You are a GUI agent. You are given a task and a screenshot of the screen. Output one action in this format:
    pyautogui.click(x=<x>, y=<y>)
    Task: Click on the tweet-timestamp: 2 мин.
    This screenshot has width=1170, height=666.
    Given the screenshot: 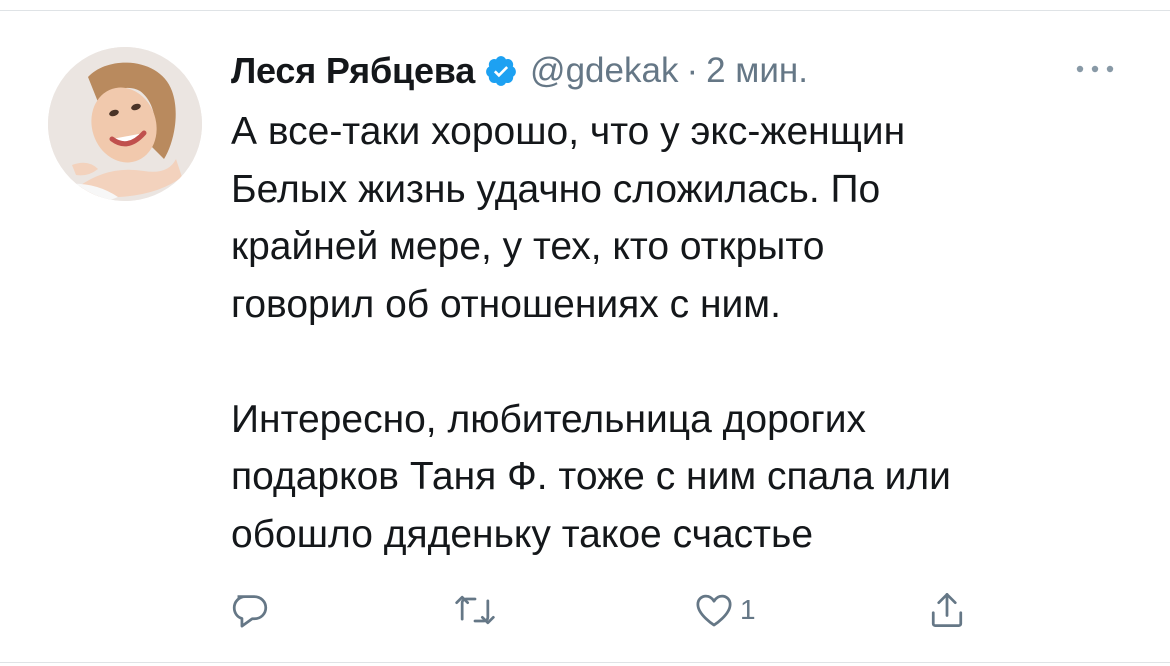 What is the action you would take?
    pyautogui.click(x=757, y=71)
    